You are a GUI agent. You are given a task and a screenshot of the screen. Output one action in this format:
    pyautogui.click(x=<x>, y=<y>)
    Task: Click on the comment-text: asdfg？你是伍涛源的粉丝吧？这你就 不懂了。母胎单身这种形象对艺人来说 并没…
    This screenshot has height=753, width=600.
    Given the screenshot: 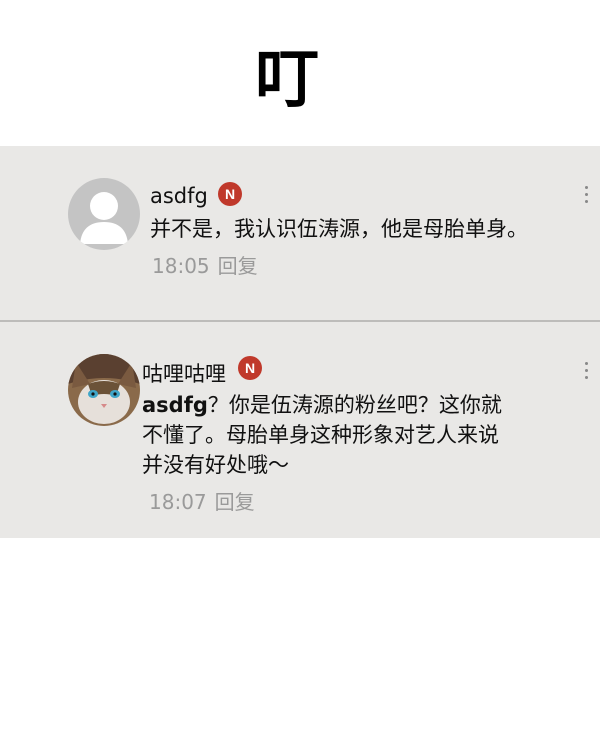 What is the action you would take?
    pyautogui.click(x=362, y=435)
    